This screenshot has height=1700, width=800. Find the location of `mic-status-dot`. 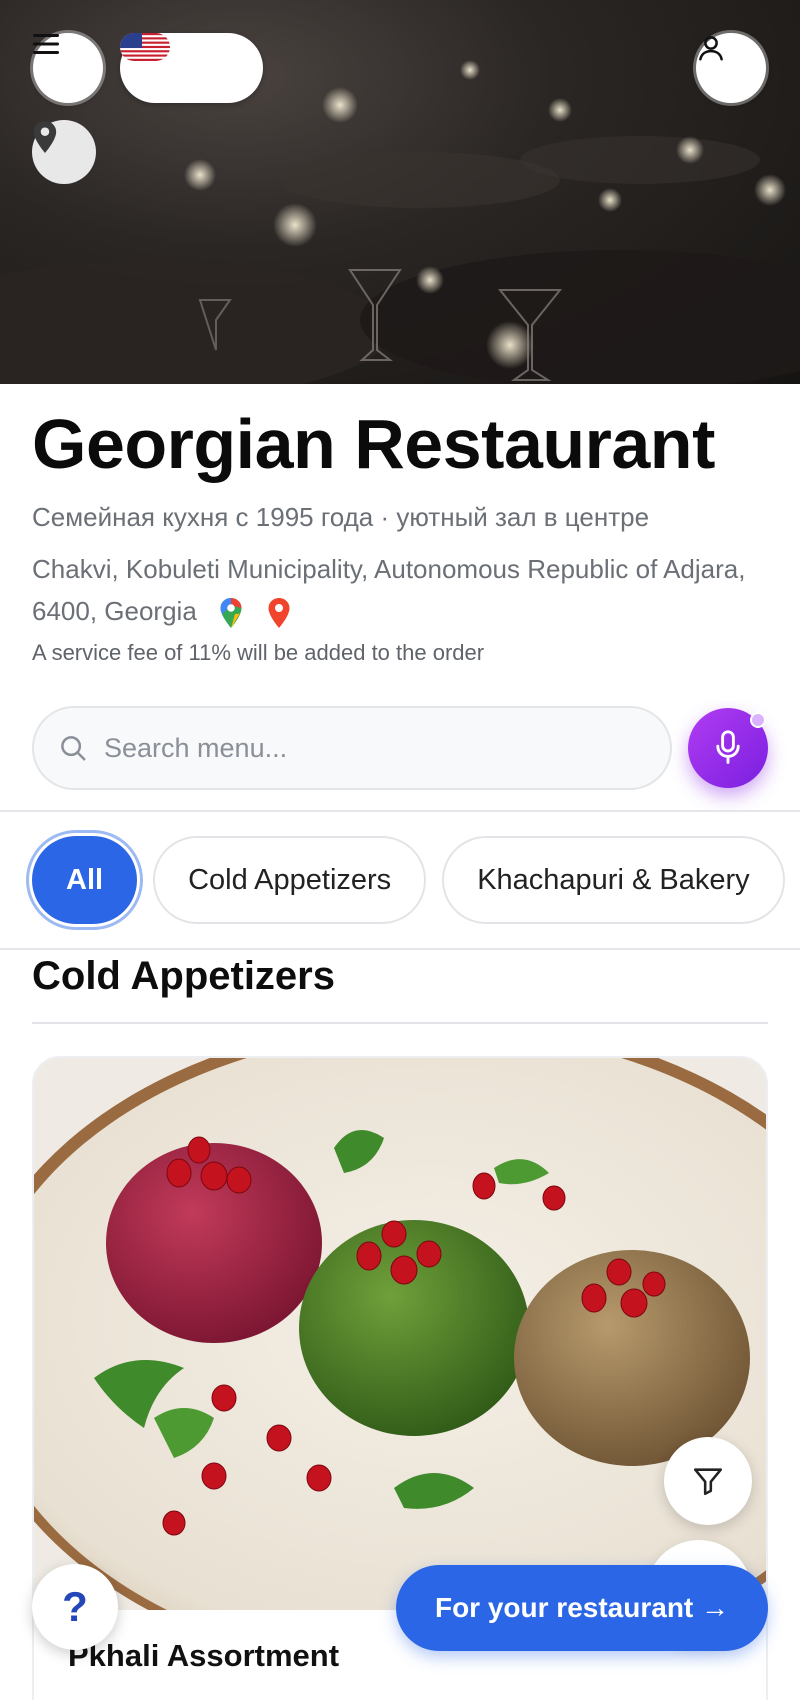

mic-status-dot is located at coordinates (758, 720).